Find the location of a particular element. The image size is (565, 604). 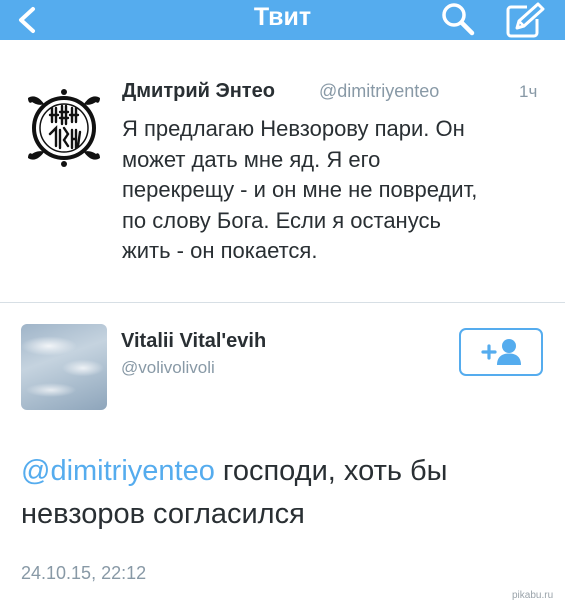

sky-clouds-avatar is located at coordinates (64, 367).